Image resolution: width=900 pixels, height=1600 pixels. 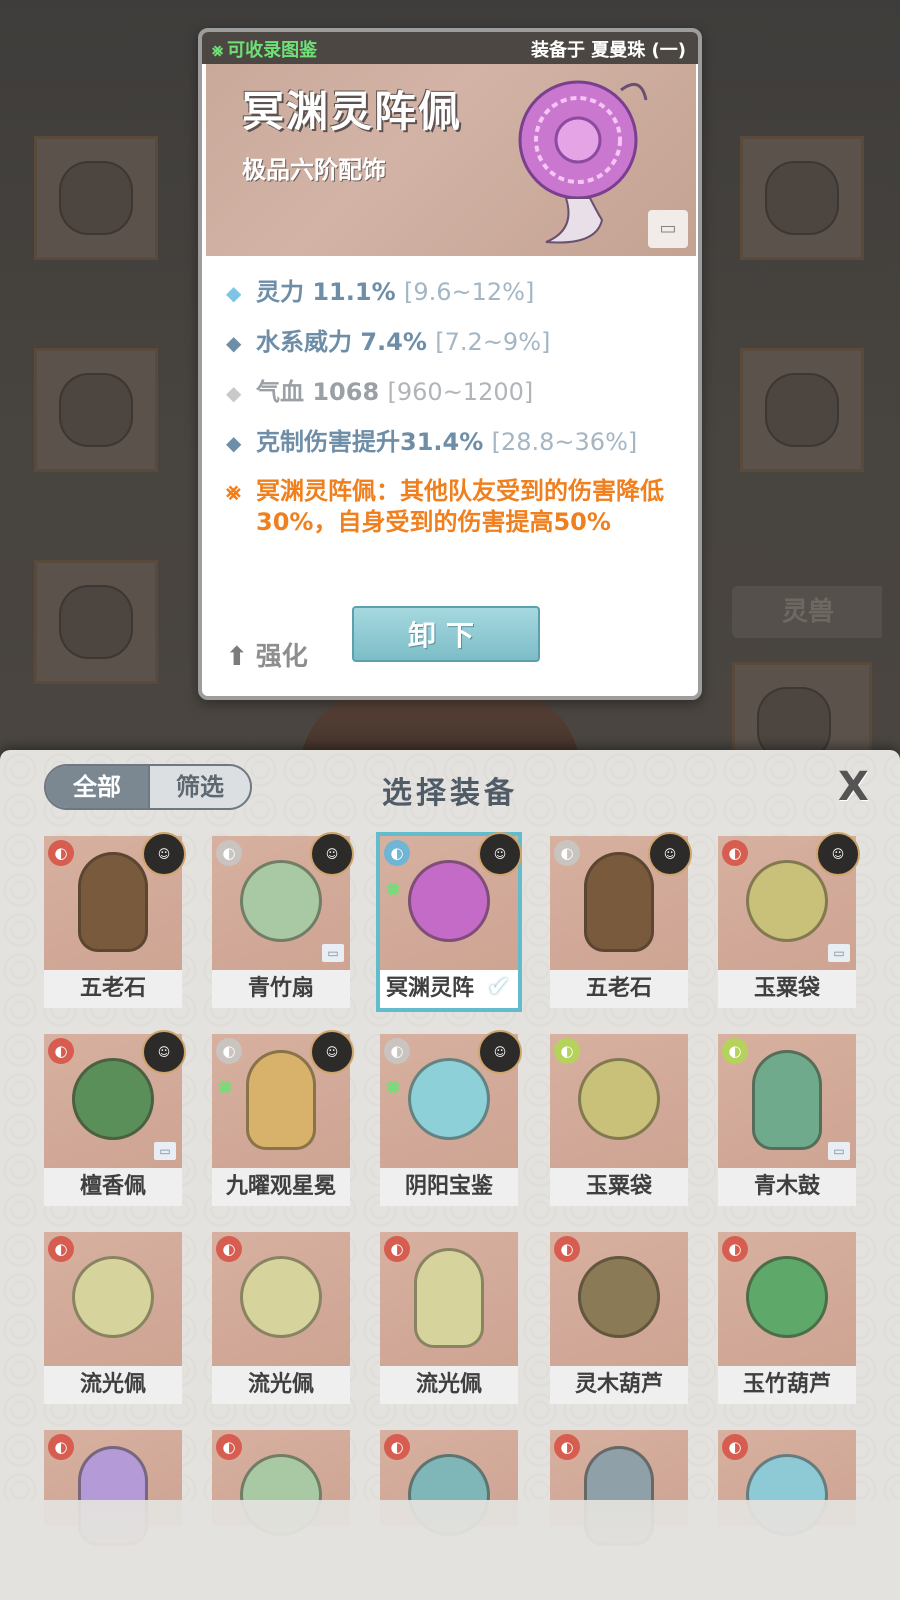 I want to click on unequip-button: 卸下, so click(x=446, y=634).